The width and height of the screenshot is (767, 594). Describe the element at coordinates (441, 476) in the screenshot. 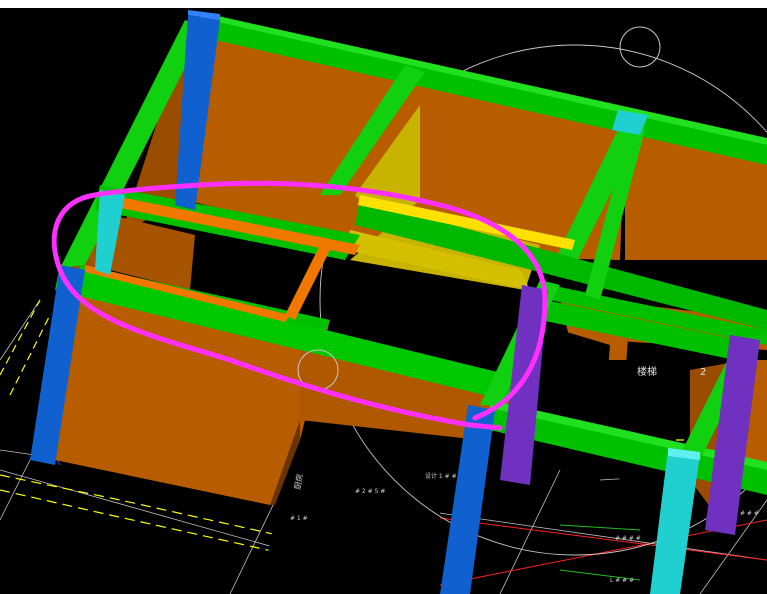

I see `note-label-2: 设计 1 # #` at that location.